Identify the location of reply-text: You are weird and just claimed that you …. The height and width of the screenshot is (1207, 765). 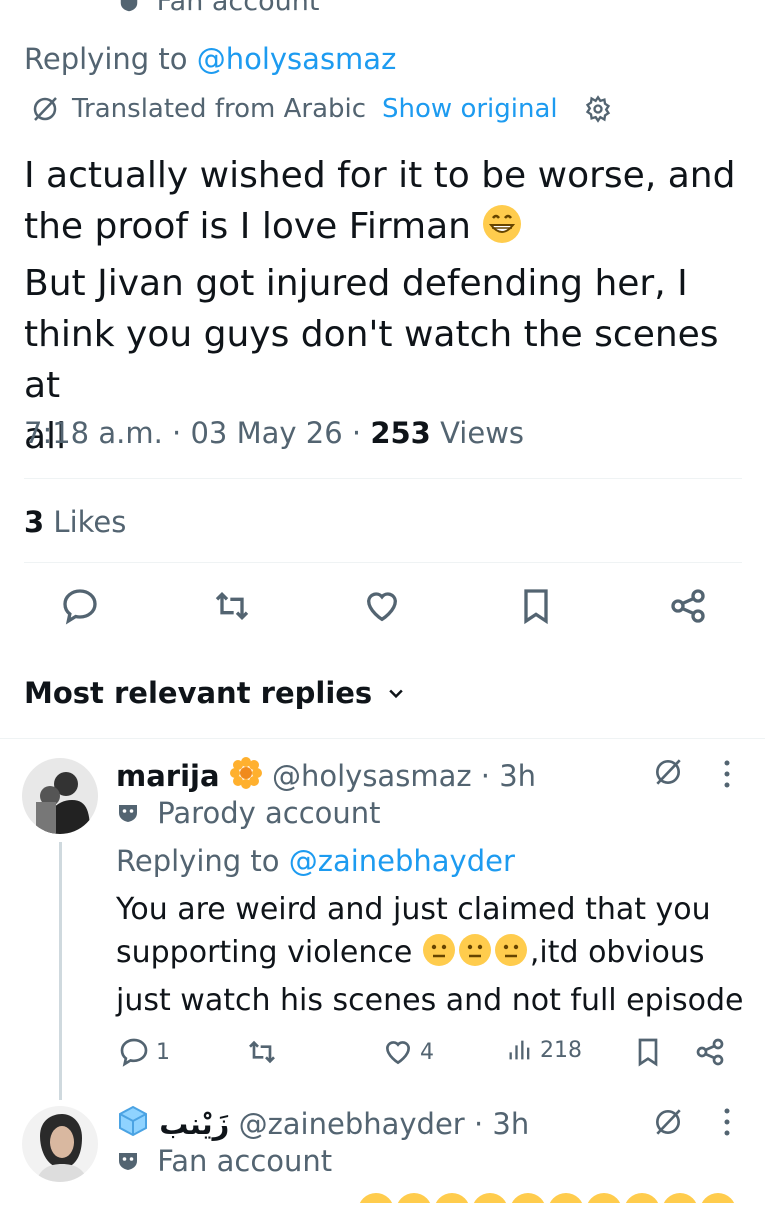
(436, 955).